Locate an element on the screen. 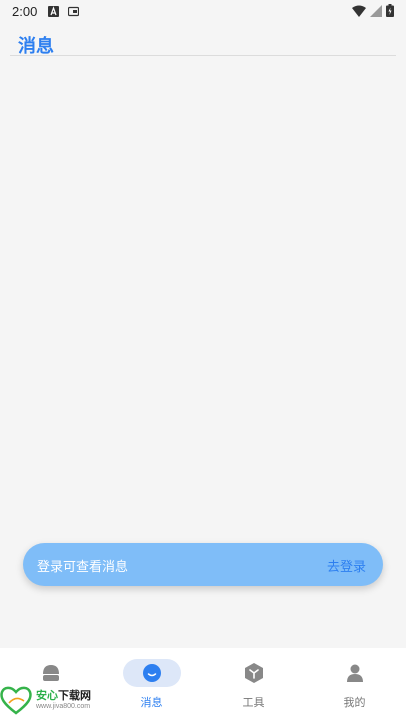  system-icons is located at coordinates (373, 10).